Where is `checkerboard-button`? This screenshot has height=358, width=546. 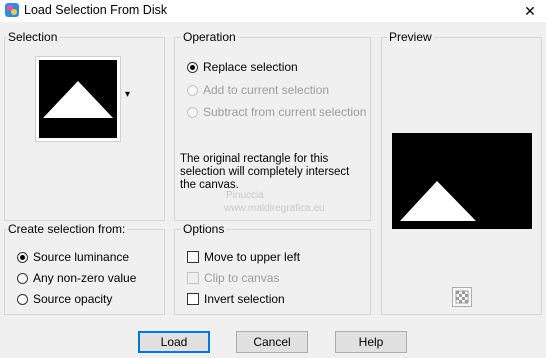 checkerboard-button is located at coordinates (462, 297).